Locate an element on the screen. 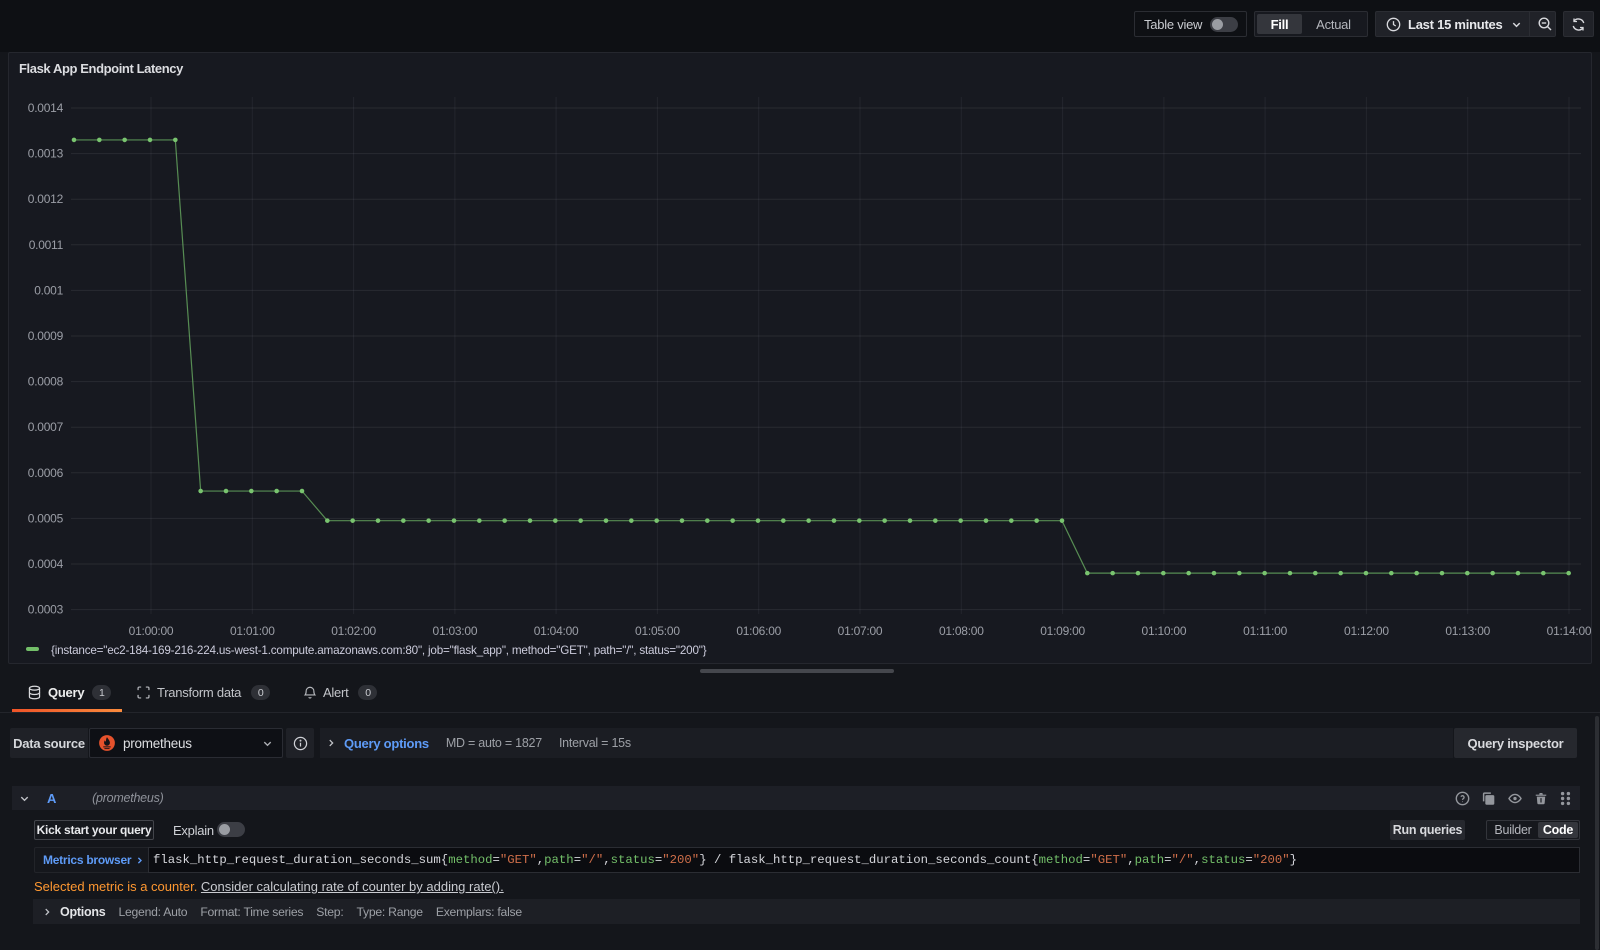 The width and height of the screenshot is (1600, 950). svg-text: 0.0012 is located at coordinates (46, 199).